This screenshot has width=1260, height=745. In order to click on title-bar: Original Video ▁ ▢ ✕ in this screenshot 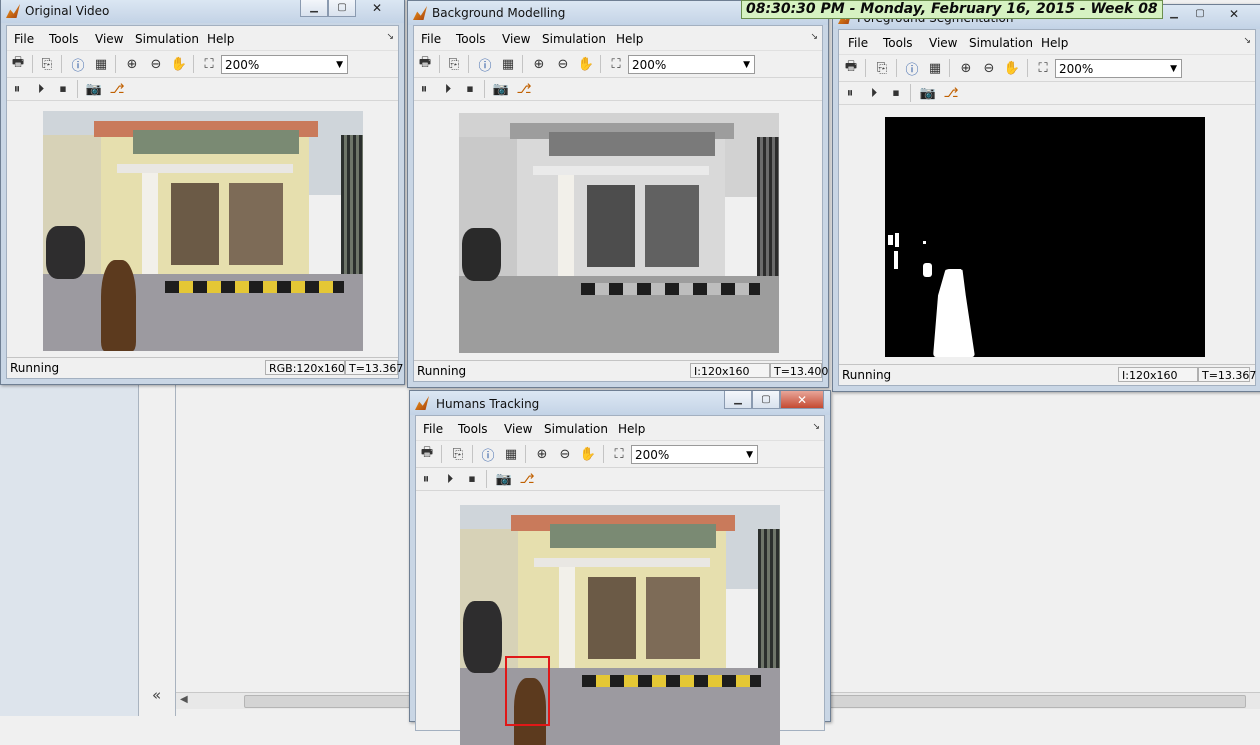, I will do `click(202, 11)`.